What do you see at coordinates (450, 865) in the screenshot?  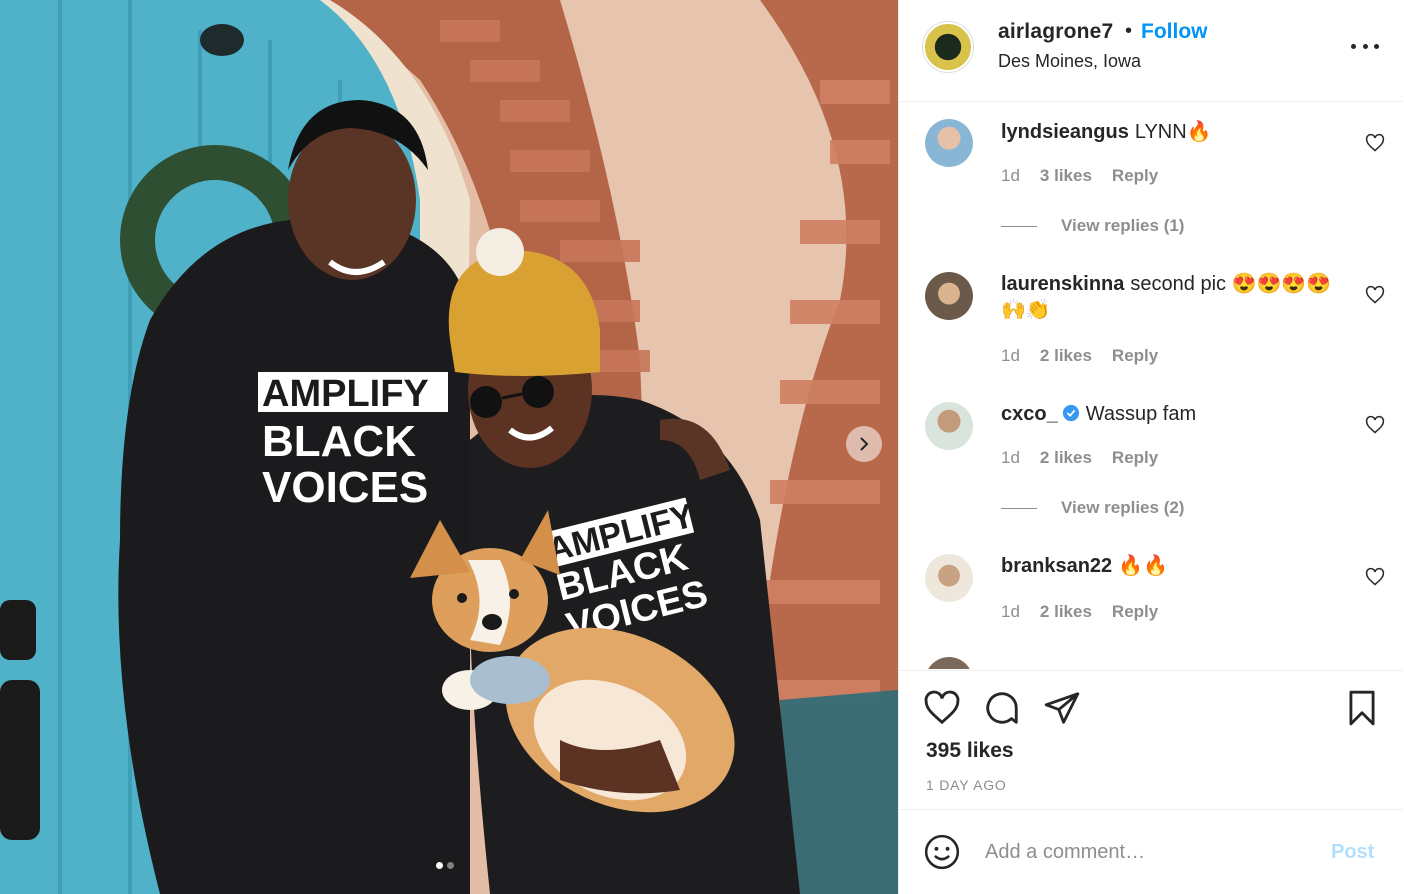 I see `carousel-dot` at bounding box center [450, 865].